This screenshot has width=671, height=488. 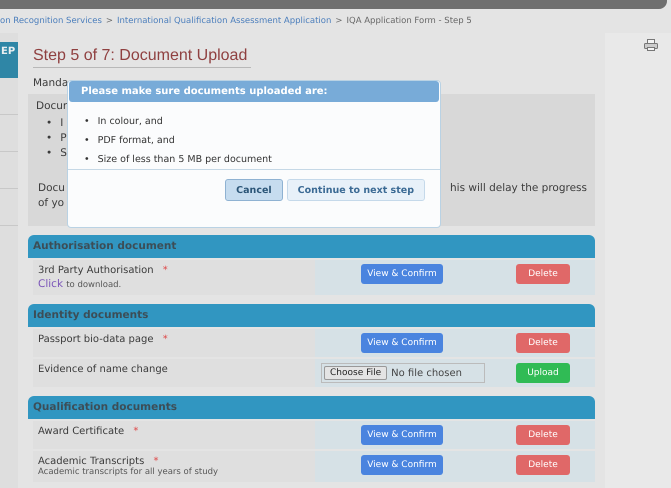 I want to click on document-note: Academic transcripts for all years of study, so click(x=129, y=472).